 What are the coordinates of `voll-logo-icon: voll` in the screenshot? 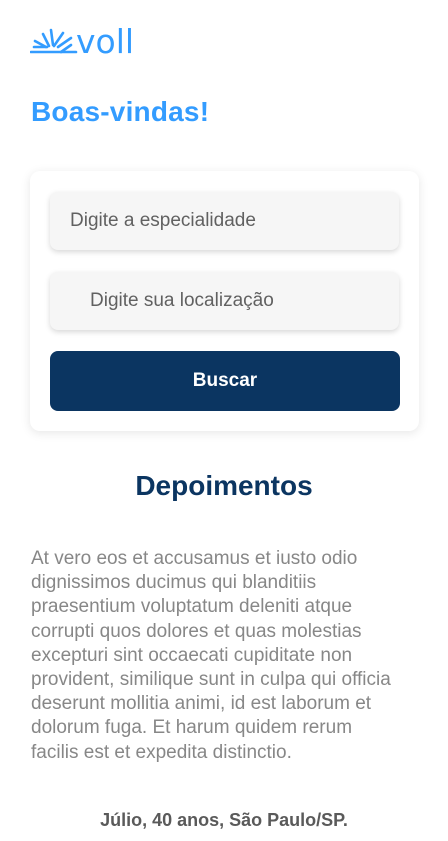 It's located at (82, 42).